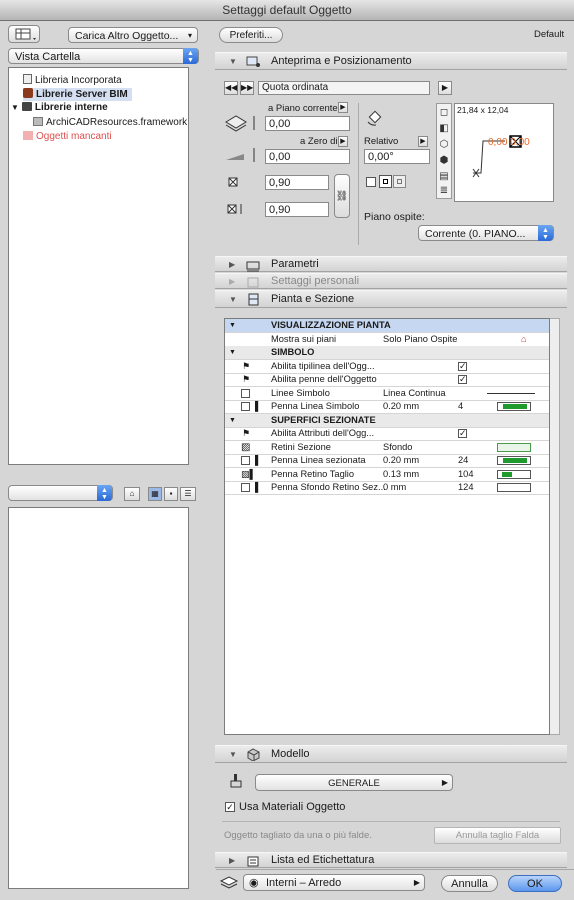 This screenshot has width=574, height=900. Describe the element at coordinates (387, 448) in the screenshot. I see `table-row: ▨ Retini Sezione Sfondo` at that location.